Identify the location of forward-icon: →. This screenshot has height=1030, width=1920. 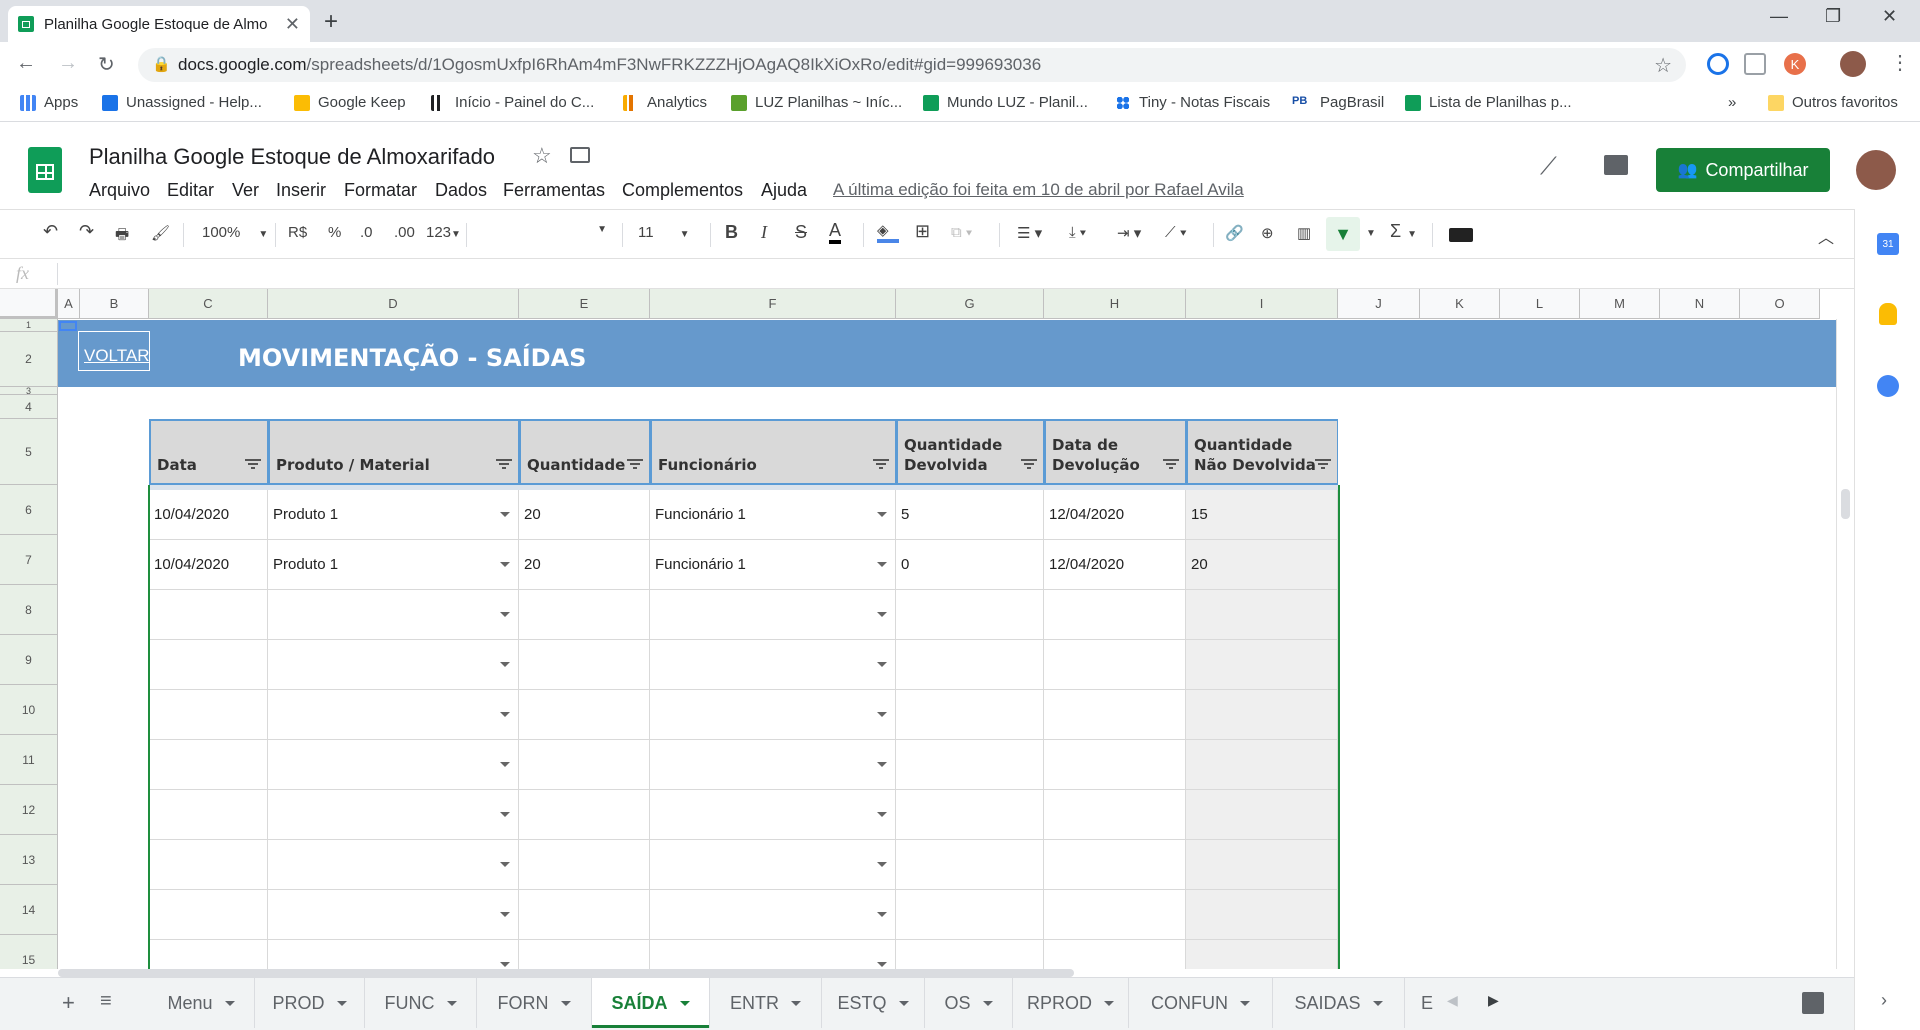
(68, 63).